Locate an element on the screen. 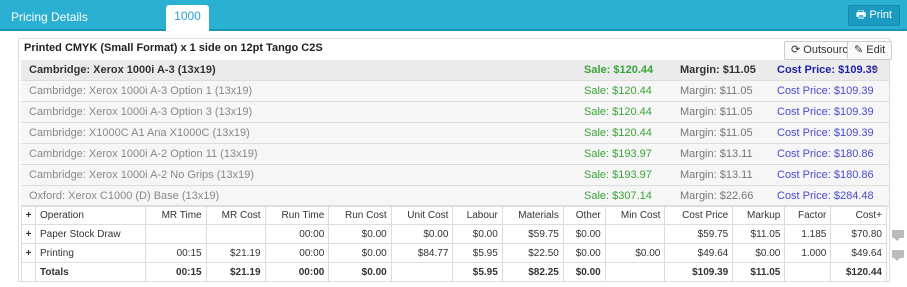  table-cell: 1.185 is located at coordinates (808, 234).